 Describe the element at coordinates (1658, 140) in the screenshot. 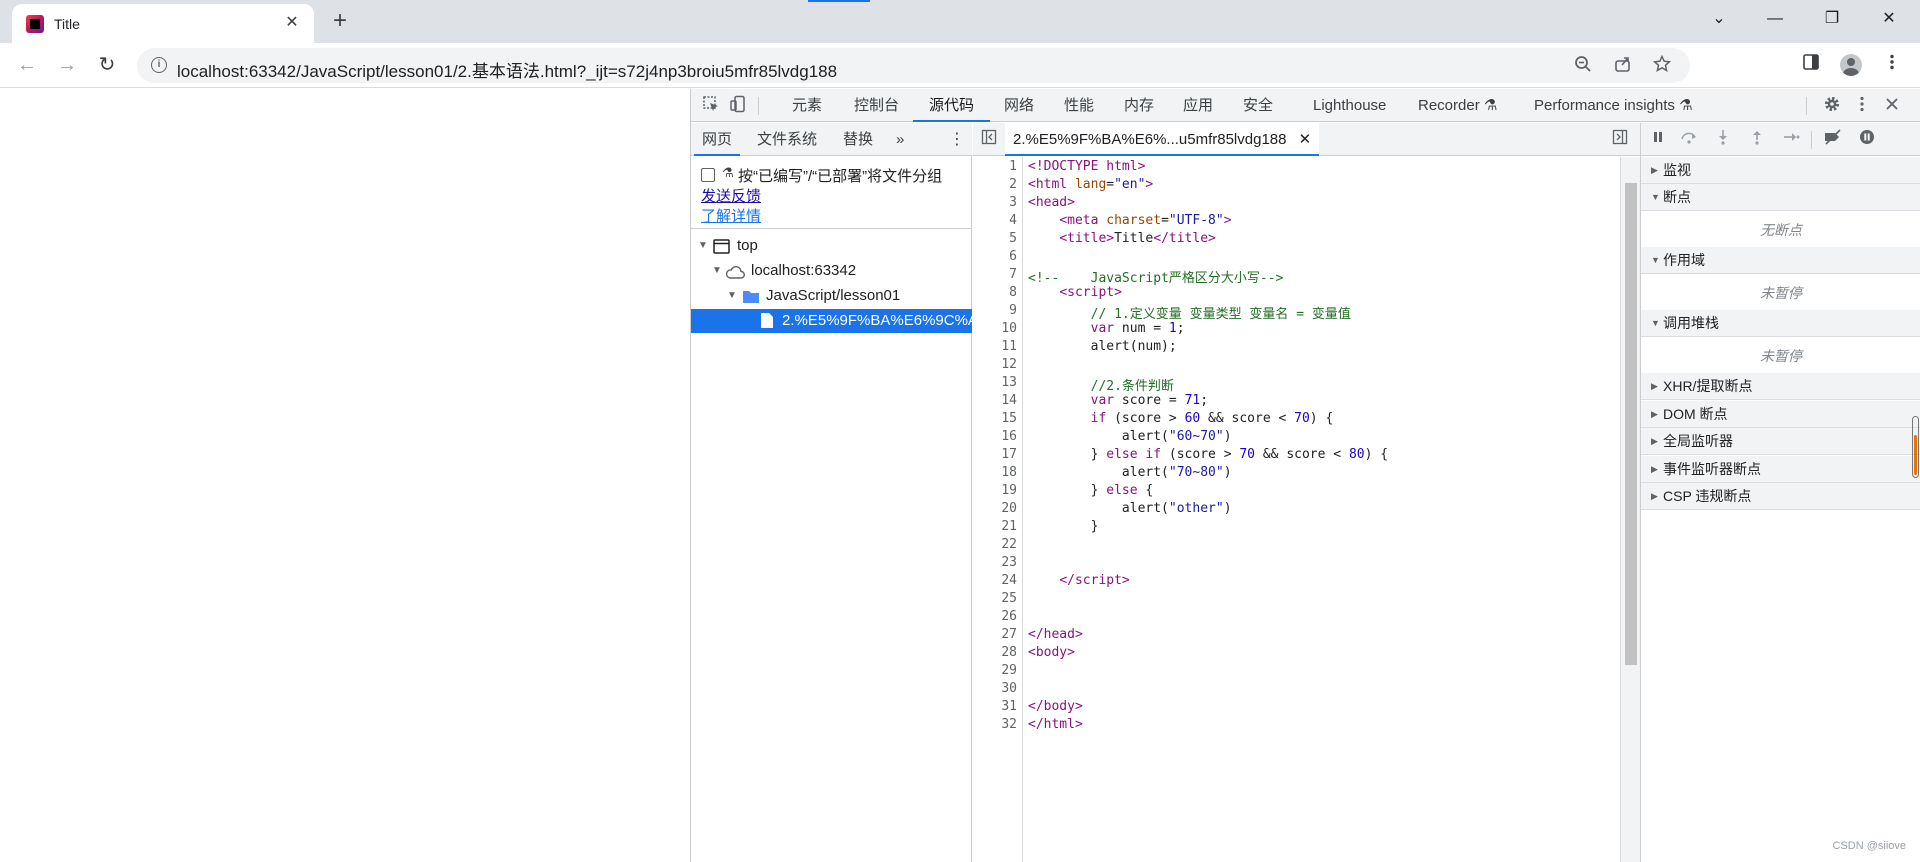

I see `pause-icon` at that location.